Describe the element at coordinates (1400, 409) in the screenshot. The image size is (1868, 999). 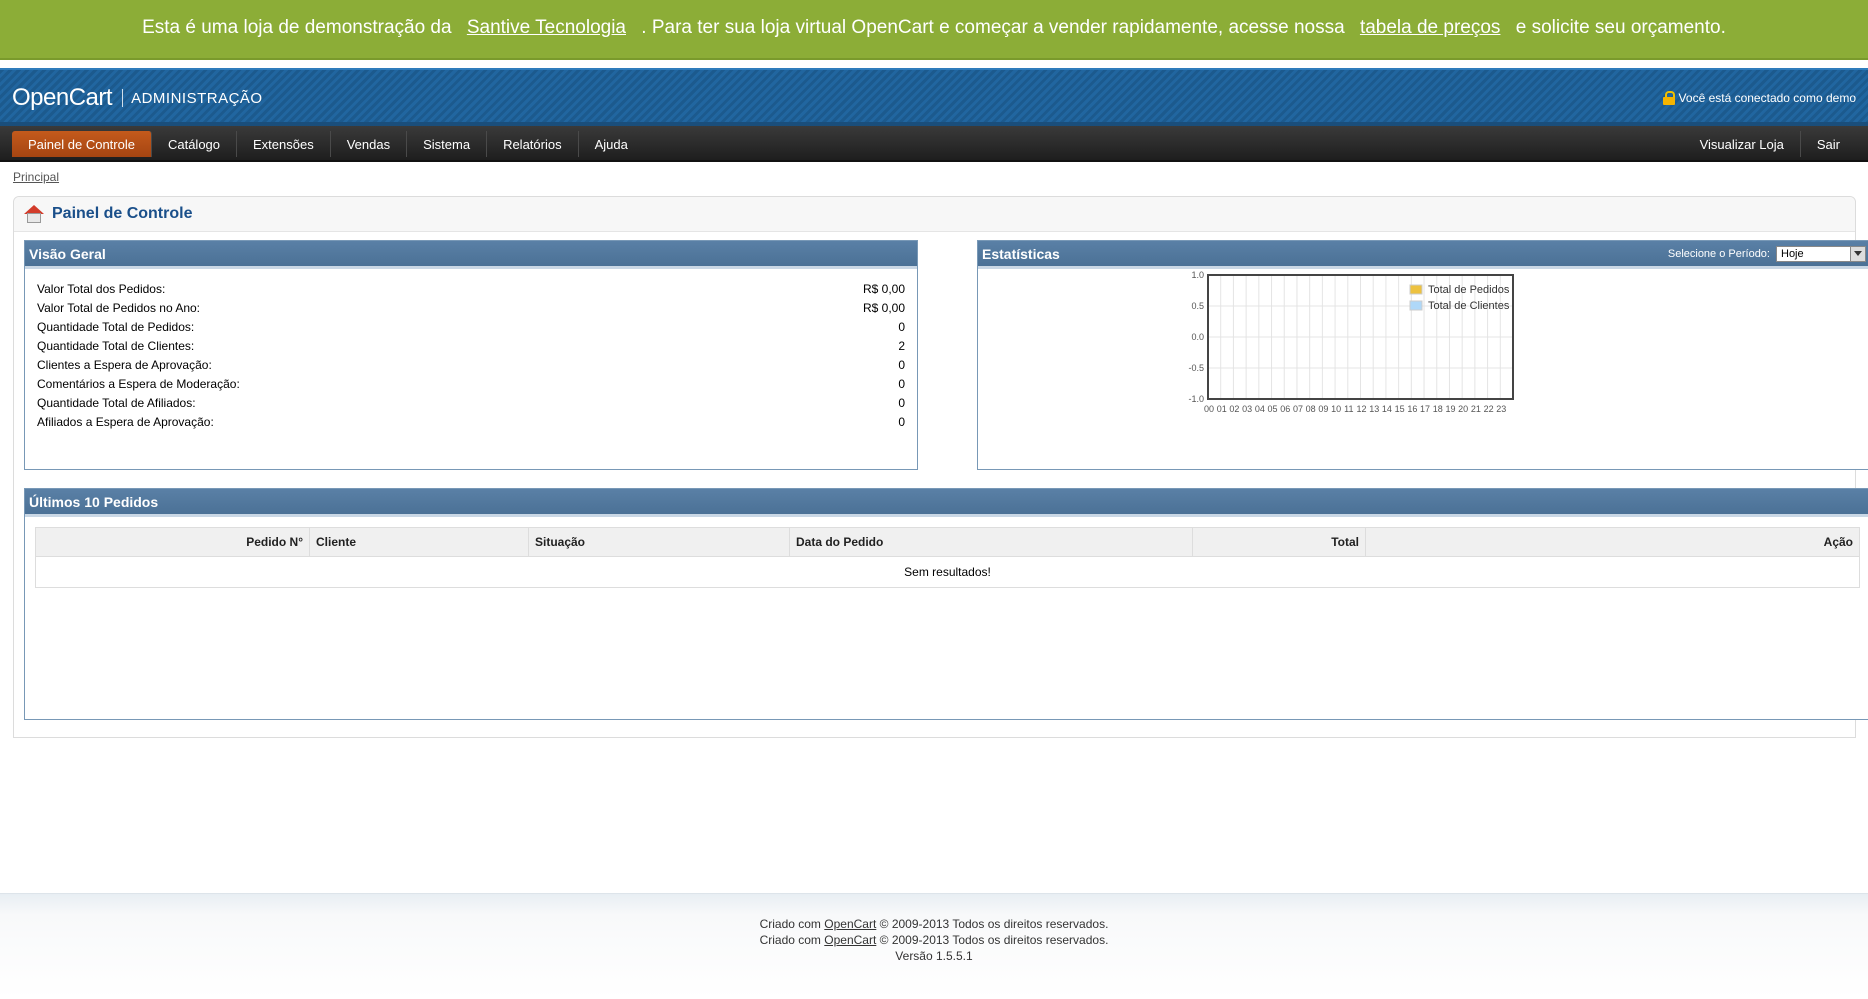
I see `x-tick-label: 15` at that location.